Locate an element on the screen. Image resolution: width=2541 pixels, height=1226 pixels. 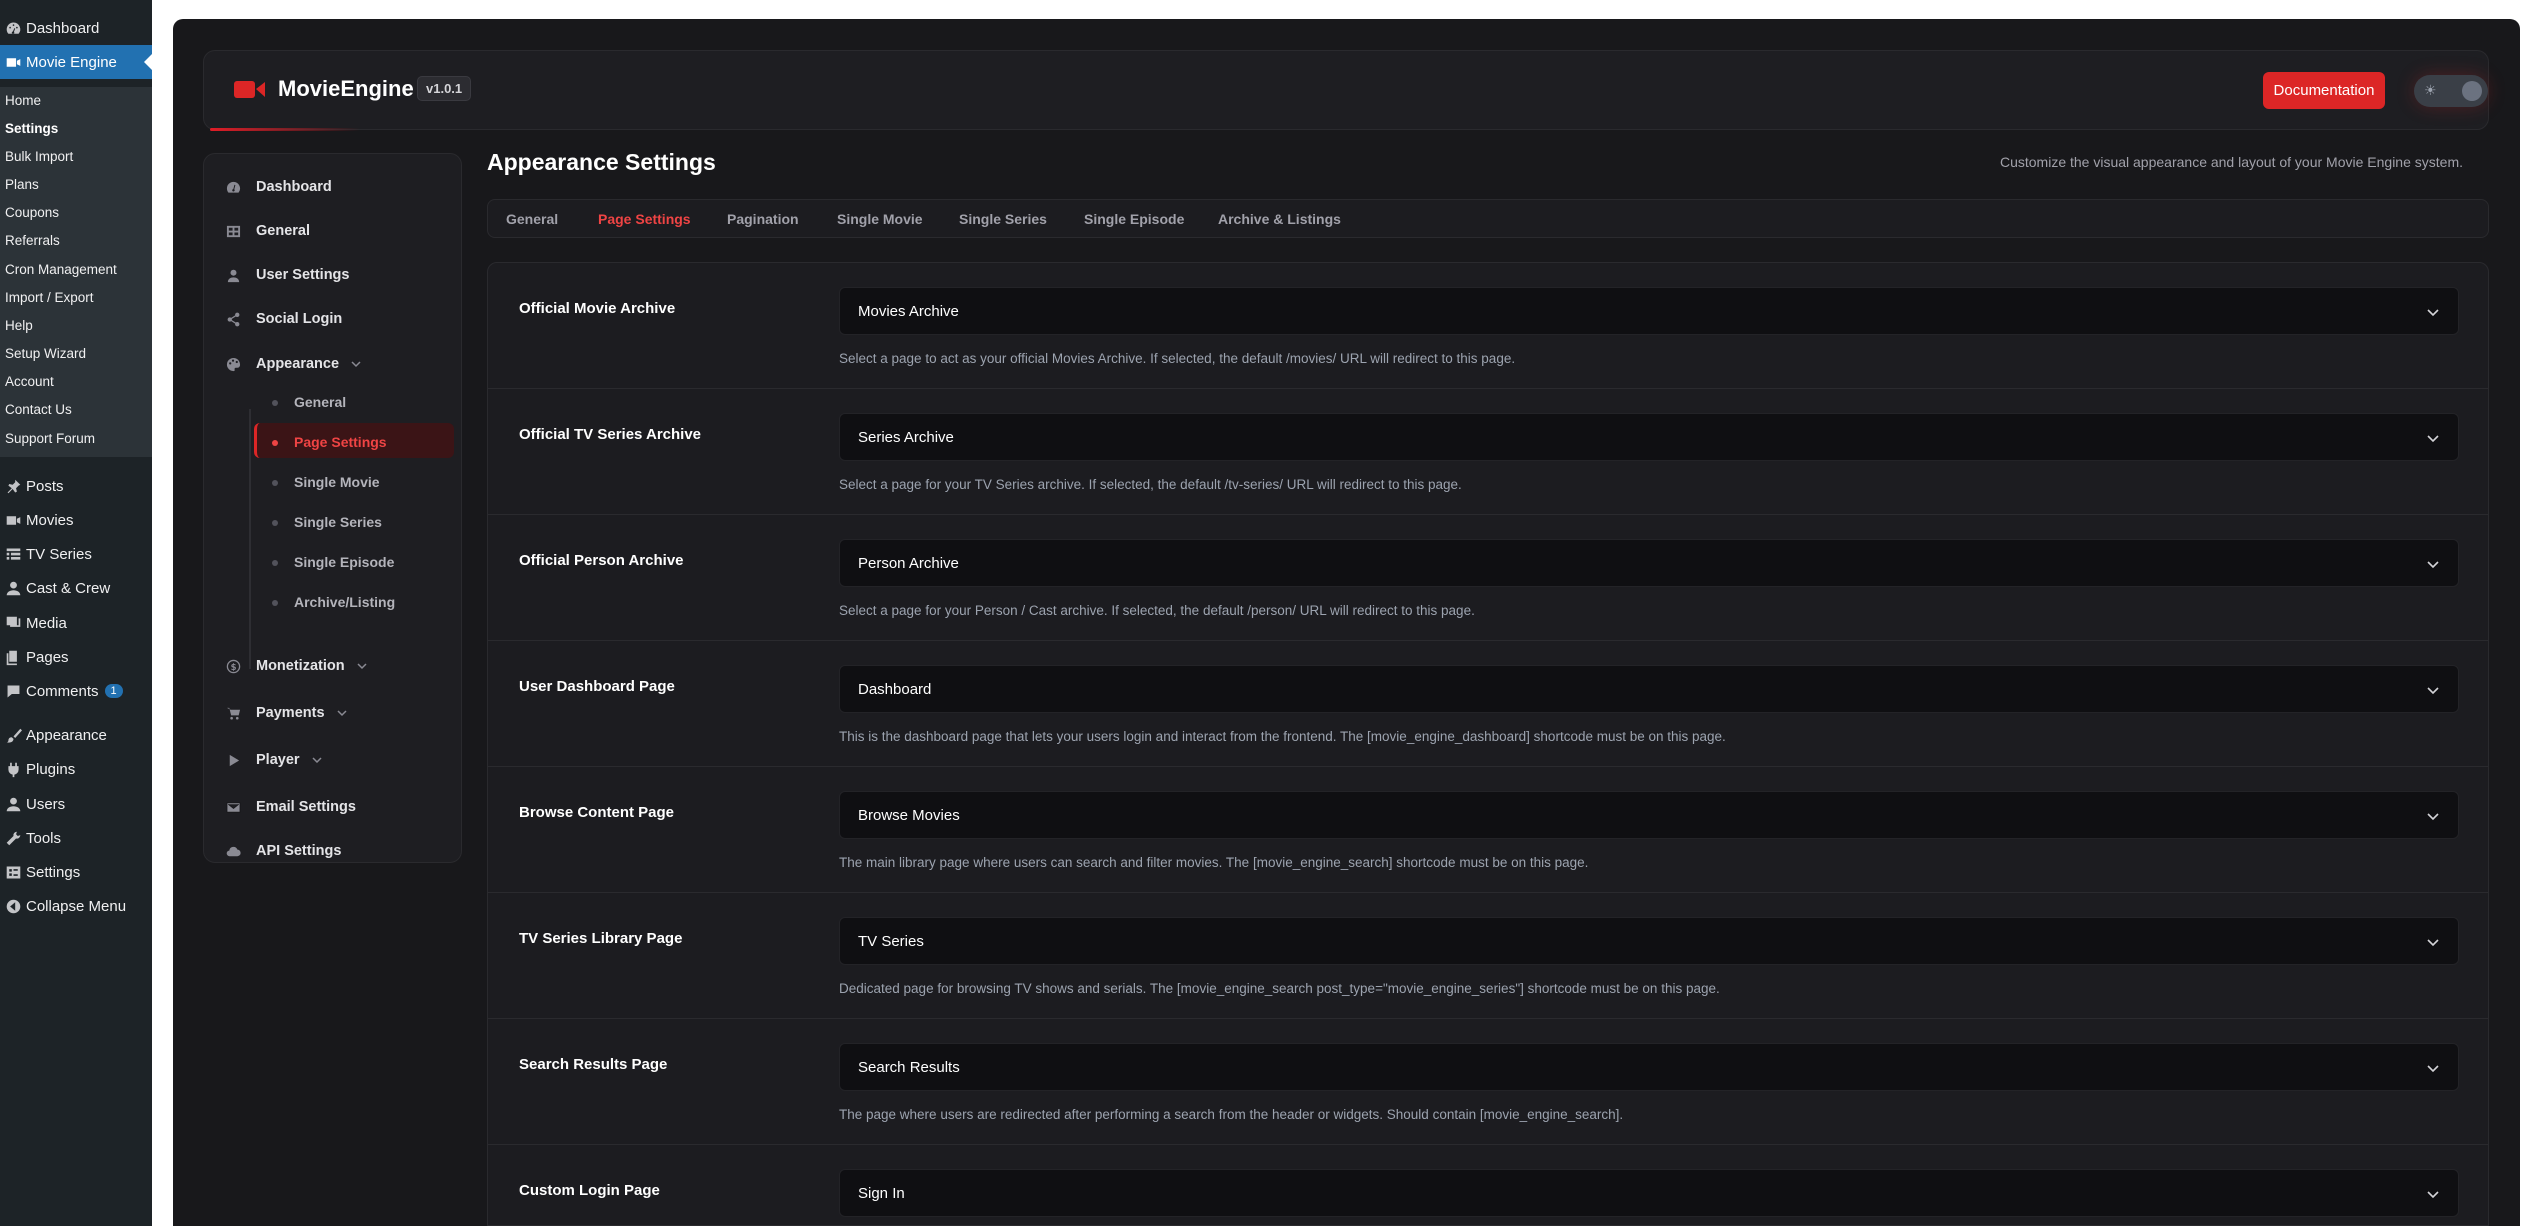
wp-menu-settings: Settings is located at coordinates (76, 872).